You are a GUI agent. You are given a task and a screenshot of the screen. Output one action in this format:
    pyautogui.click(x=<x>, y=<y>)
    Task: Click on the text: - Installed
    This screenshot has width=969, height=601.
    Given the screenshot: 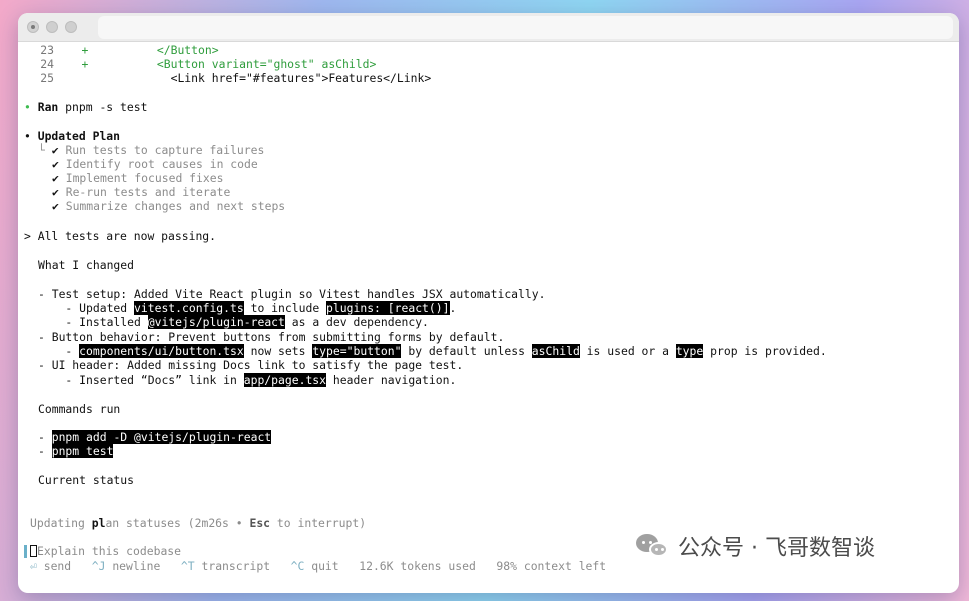 What is the action you would take?
    pyautogui.click(x=93, y=322)
    